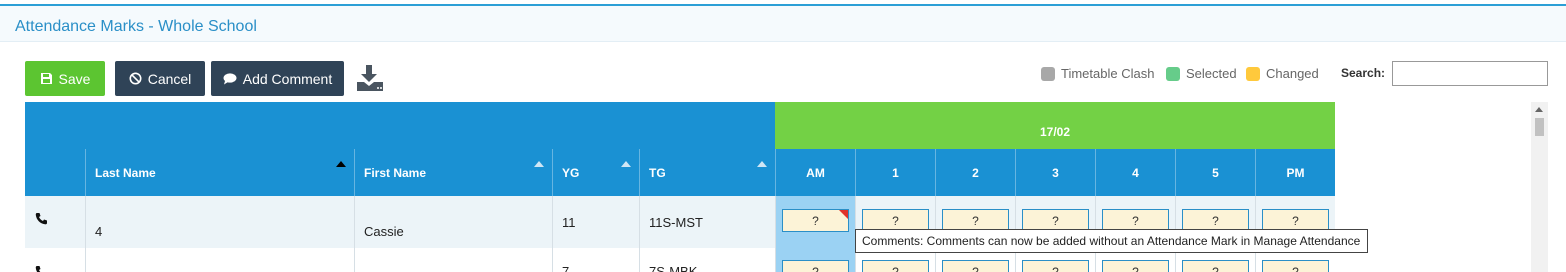  I want to click on legend-changed: Changed, so click(1282, 73).